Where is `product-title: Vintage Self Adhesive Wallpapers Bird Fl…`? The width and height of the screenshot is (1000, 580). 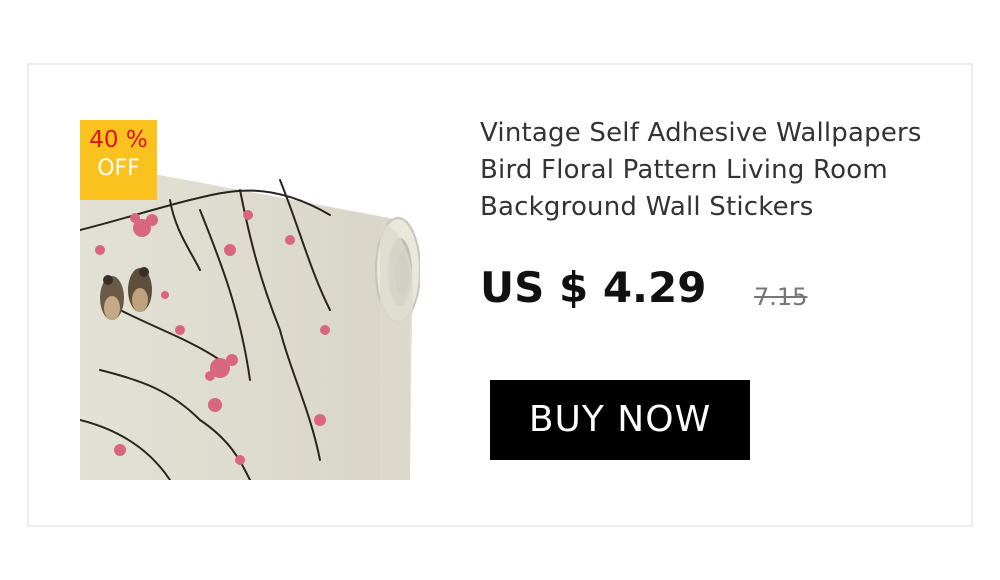 product-title: Vintage Self Adhesive Wallpapers Bird Fl… is located at coordinates (709, 172).